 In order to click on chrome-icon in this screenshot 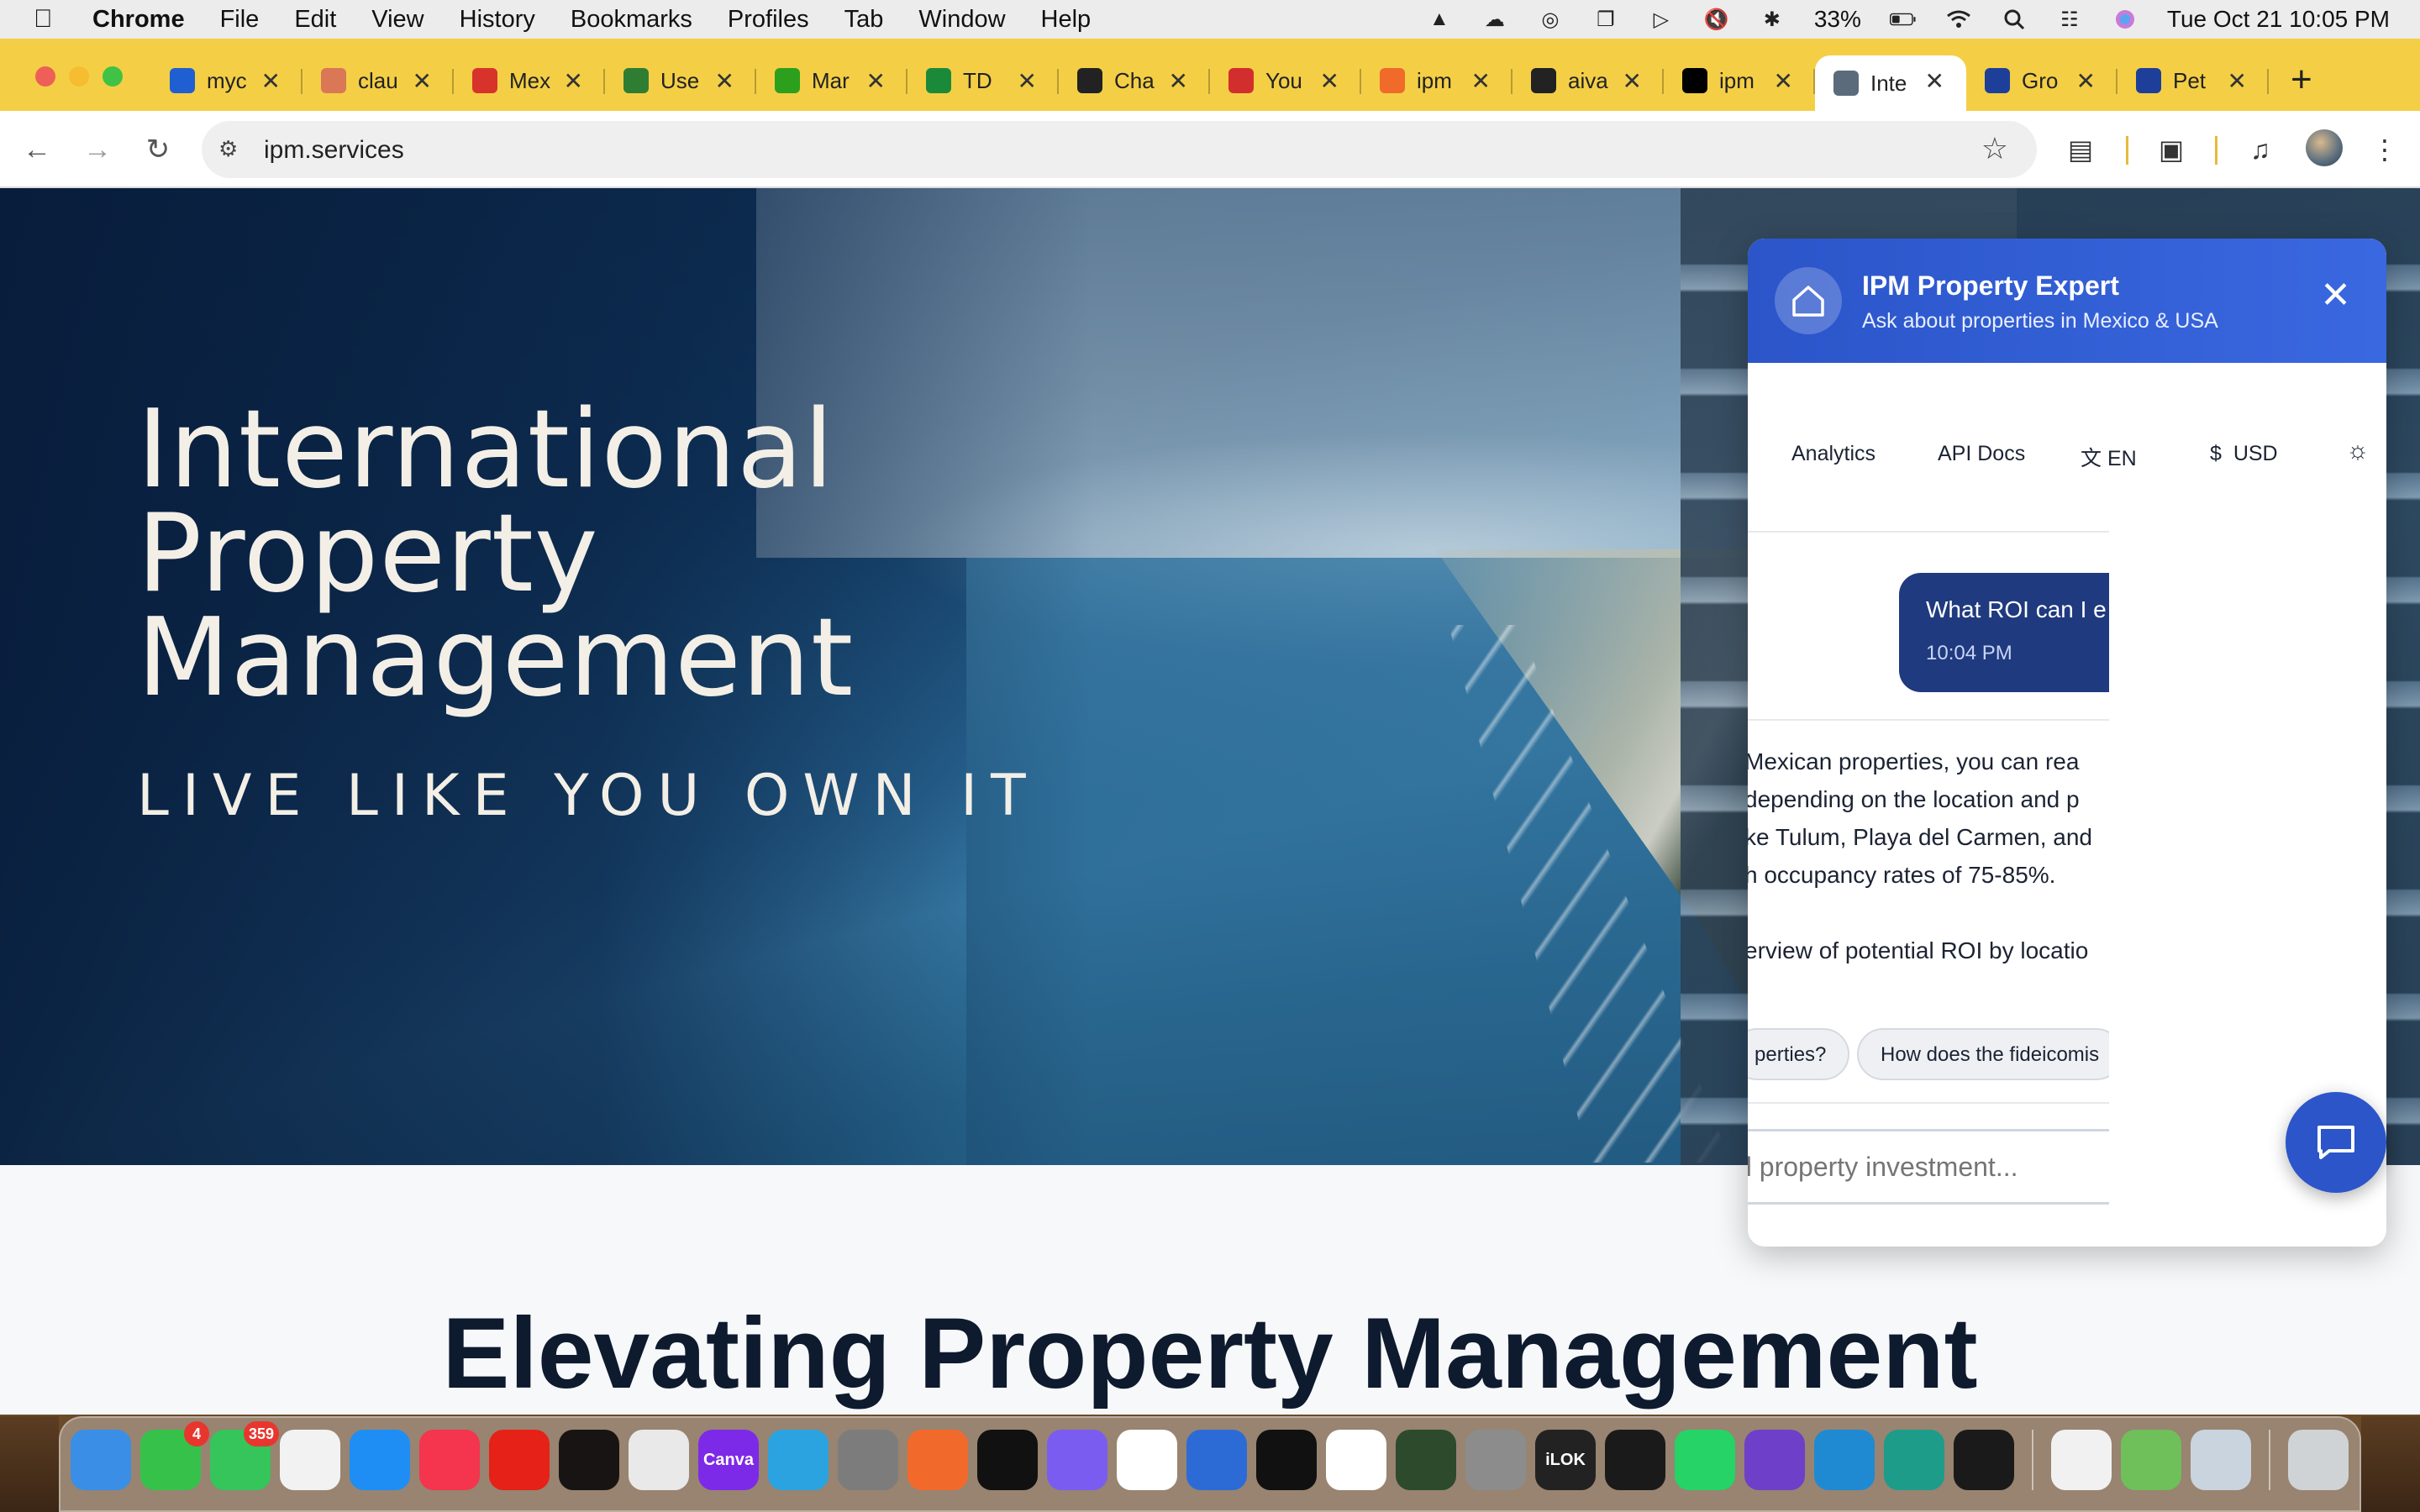, I will do `click(659, 1460)`.